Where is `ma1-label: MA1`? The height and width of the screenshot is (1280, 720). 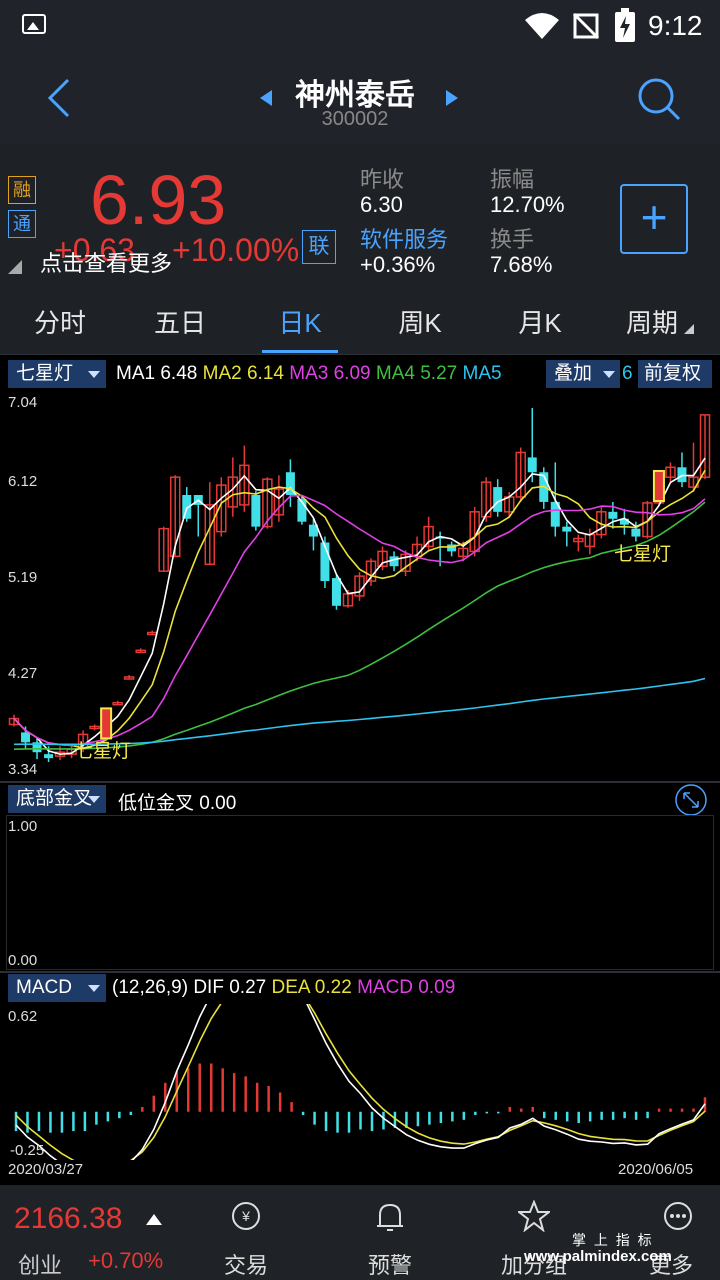
ma1-label: MA1 is located at coordinates (136, 373).